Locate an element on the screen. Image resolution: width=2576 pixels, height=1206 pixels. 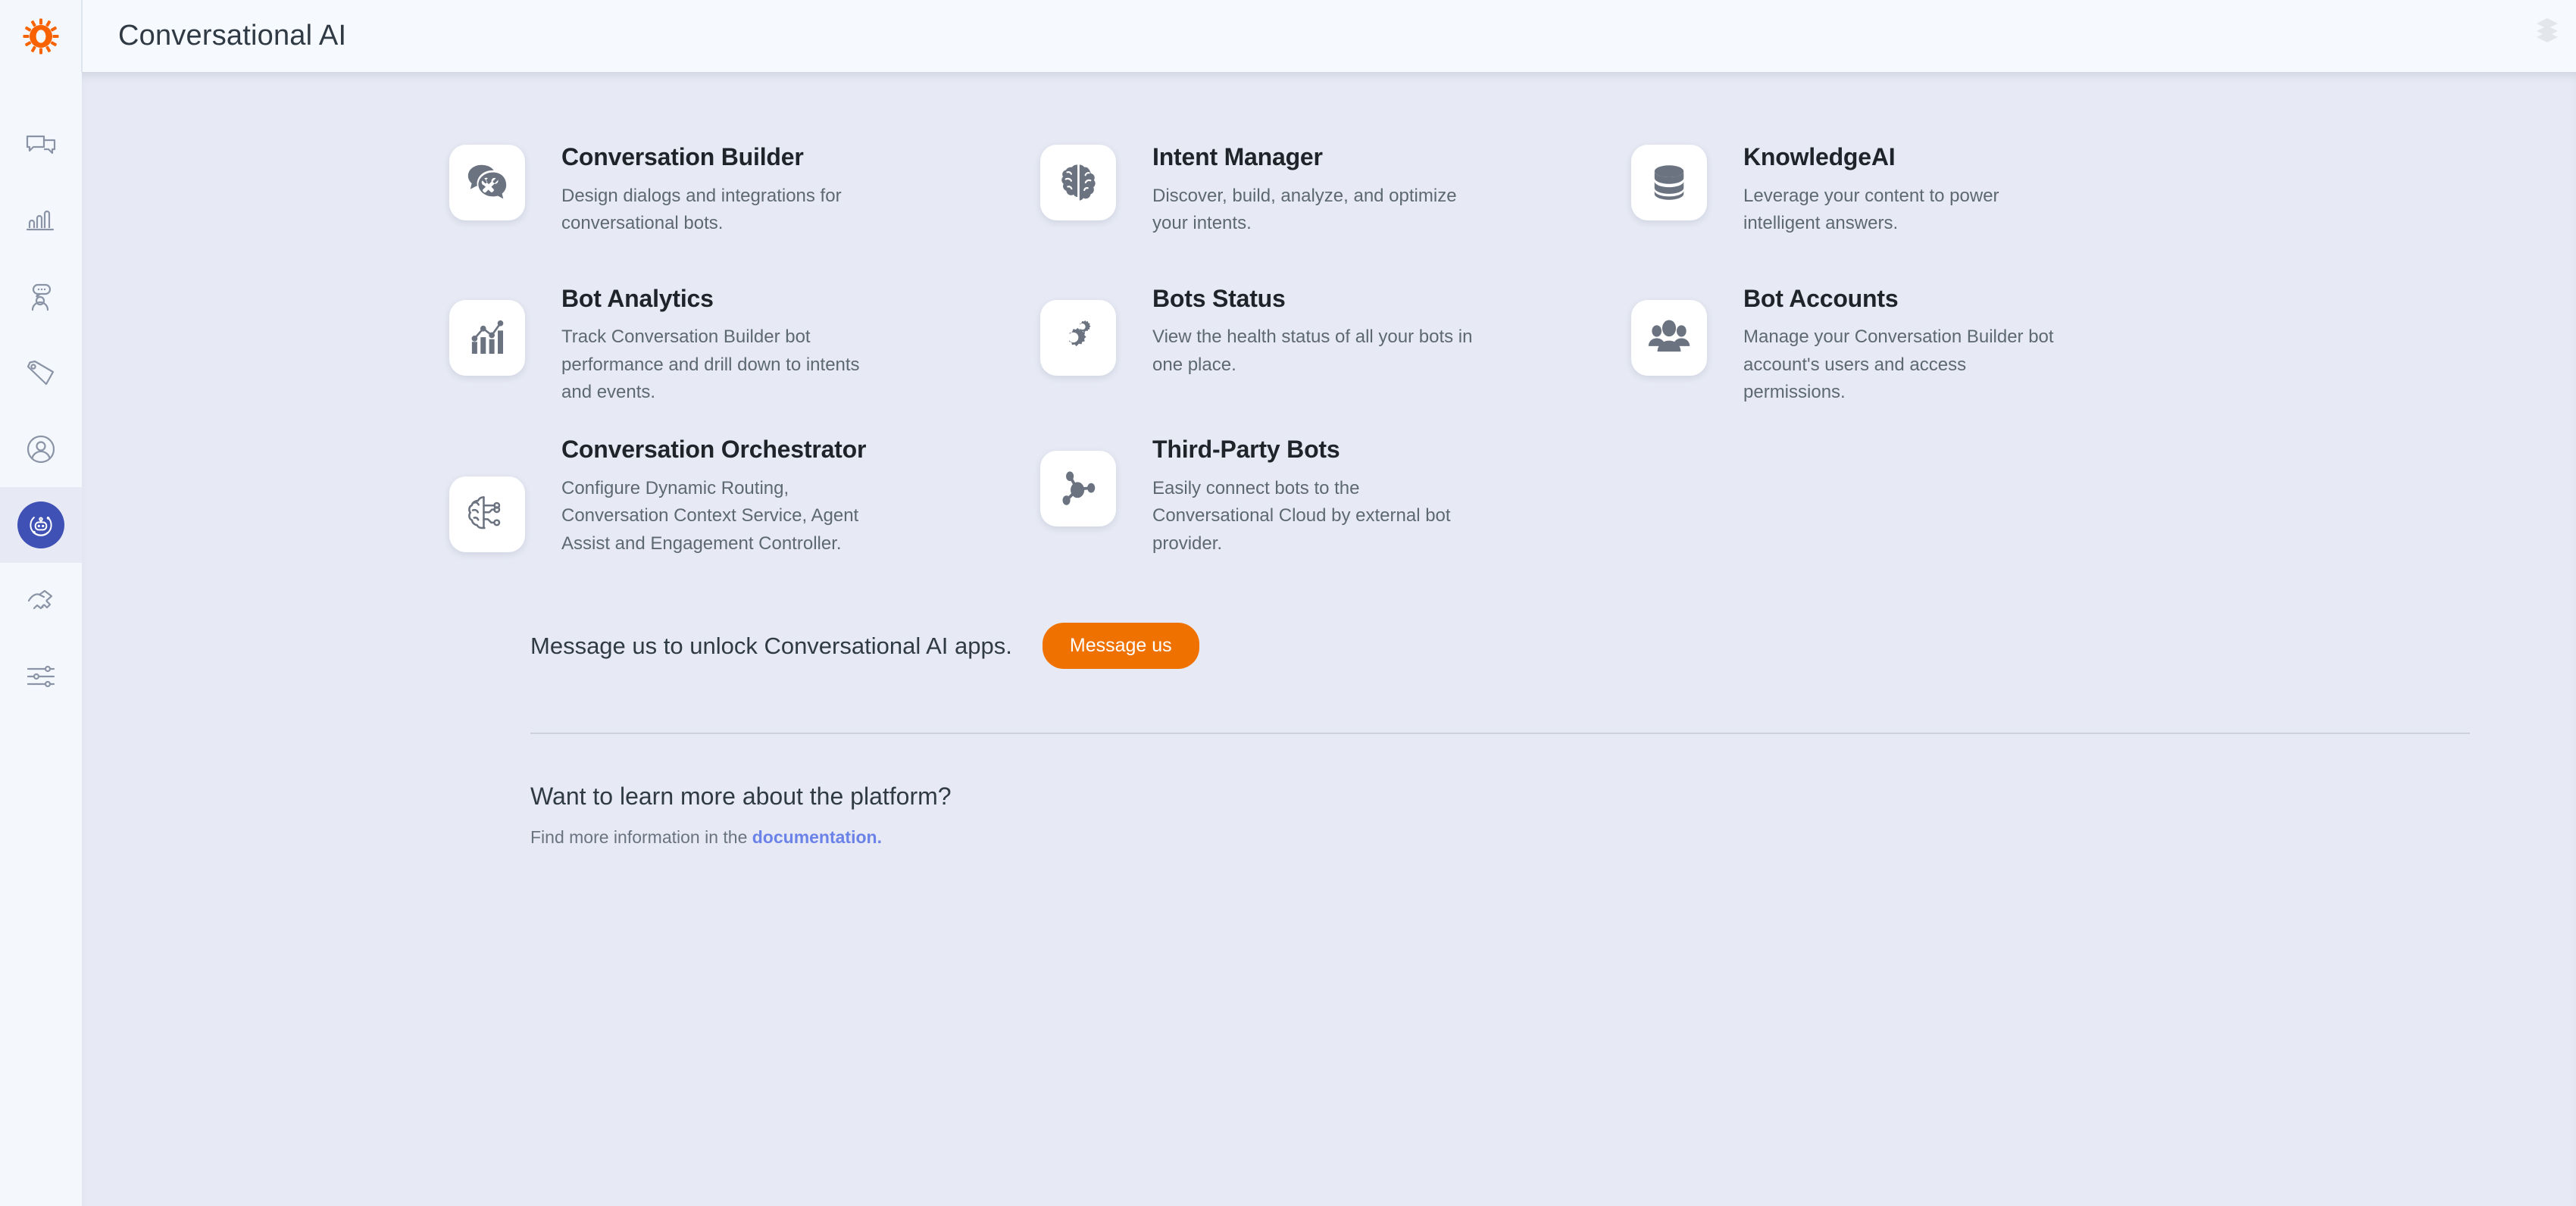
network-nodes-icon is located at coordinates (1079, 488).